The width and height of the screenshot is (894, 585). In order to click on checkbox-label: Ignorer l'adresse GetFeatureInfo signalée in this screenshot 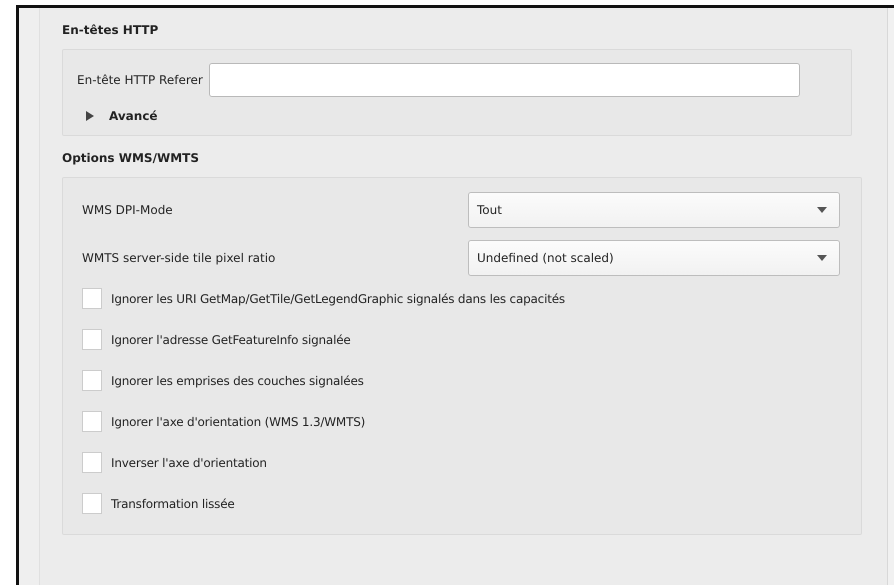, I will do `click(231, 339)`.